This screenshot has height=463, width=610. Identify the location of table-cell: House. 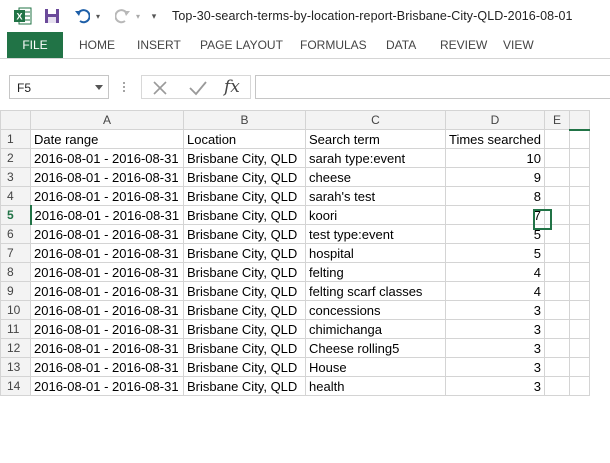
(375, 367).